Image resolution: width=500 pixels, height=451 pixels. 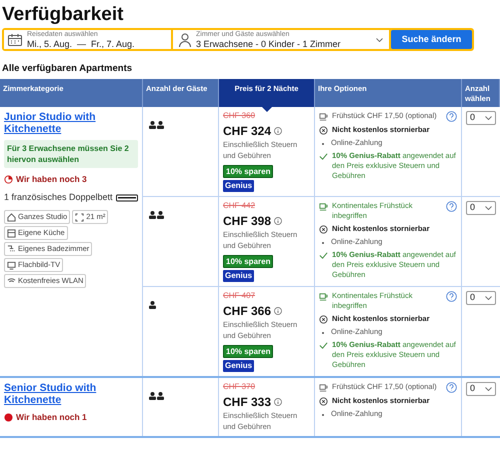 I want to click on expand-icon, so click(x=79, y=217).